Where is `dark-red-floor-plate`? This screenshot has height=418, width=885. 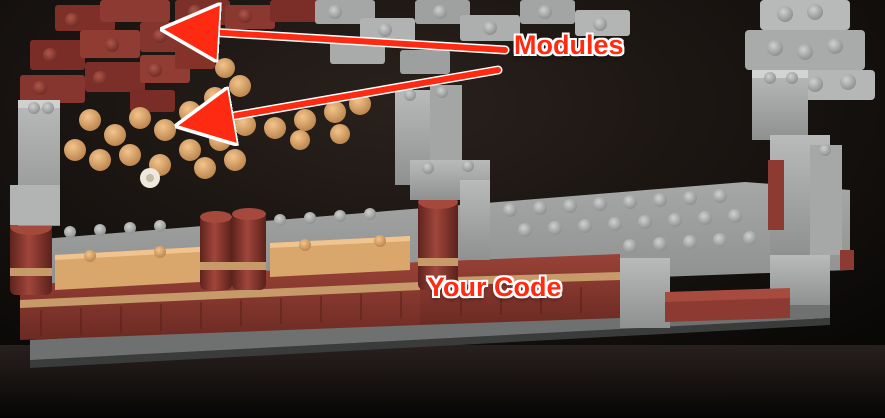
dark-red-floor-plate is located at coordinates (727, 305).